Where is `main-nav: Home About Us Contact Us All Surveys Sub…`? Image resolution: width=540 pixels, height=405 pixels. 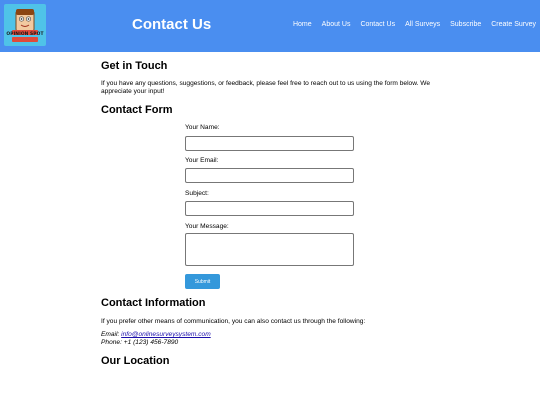 main-nav: Home About Us Contact Us All Surveys Sub… is located at coordinates (414, 24).